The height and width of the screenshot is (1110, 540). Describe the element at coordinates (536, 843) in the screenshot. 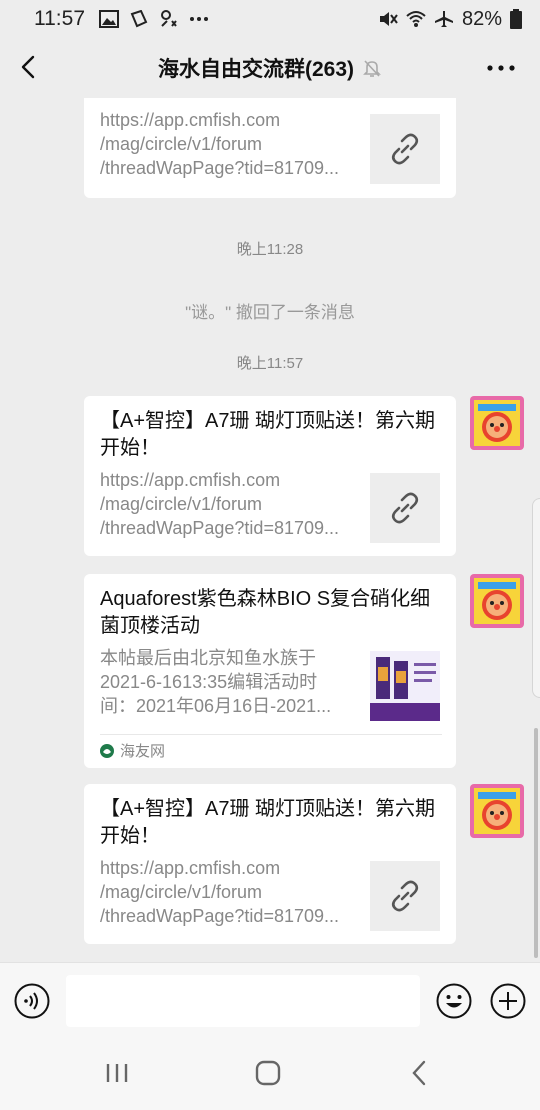

I see `scrollbar` at that location.